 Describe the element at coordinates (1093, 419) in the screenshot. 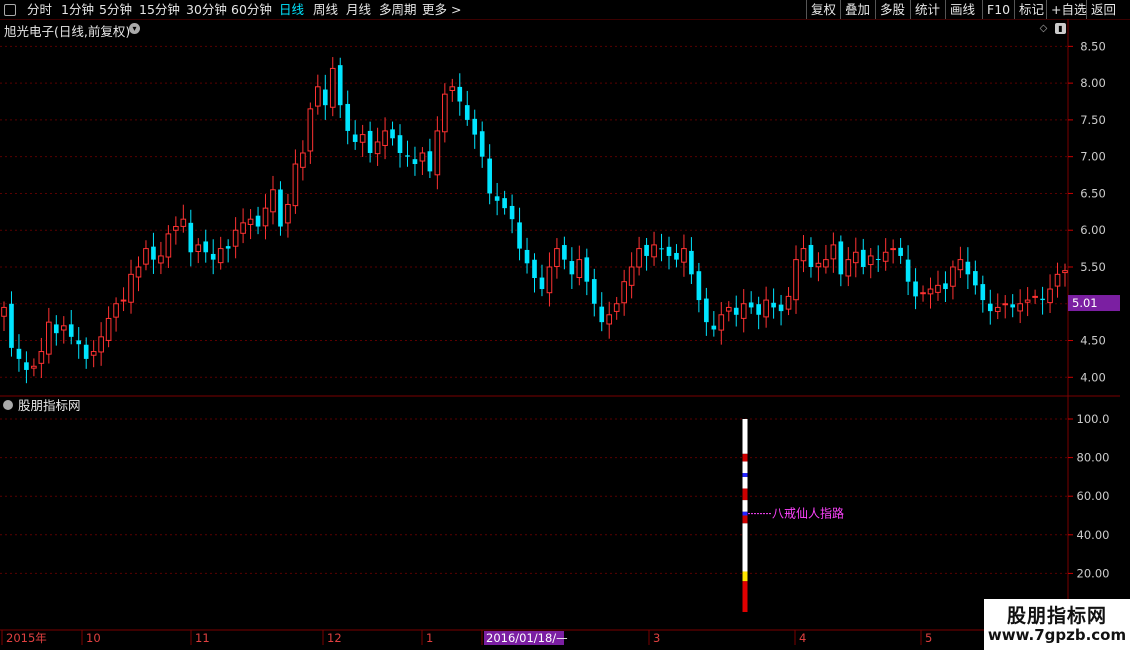

I see `indicator-tick-label: 100.0` at that location.